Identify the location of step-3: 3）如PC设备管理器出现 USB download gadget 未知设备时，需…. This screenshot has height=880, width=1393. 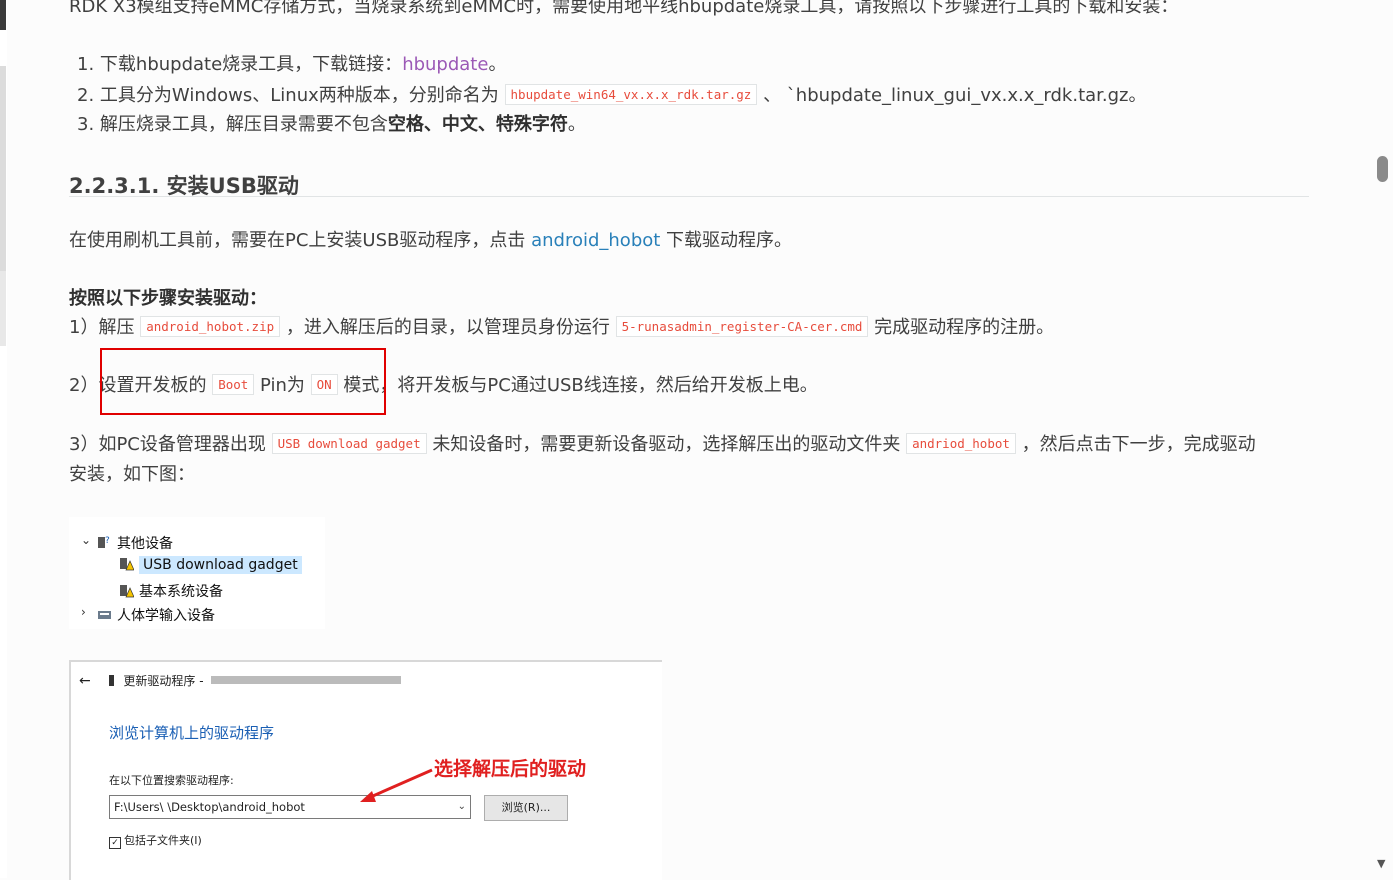
(662, 443).